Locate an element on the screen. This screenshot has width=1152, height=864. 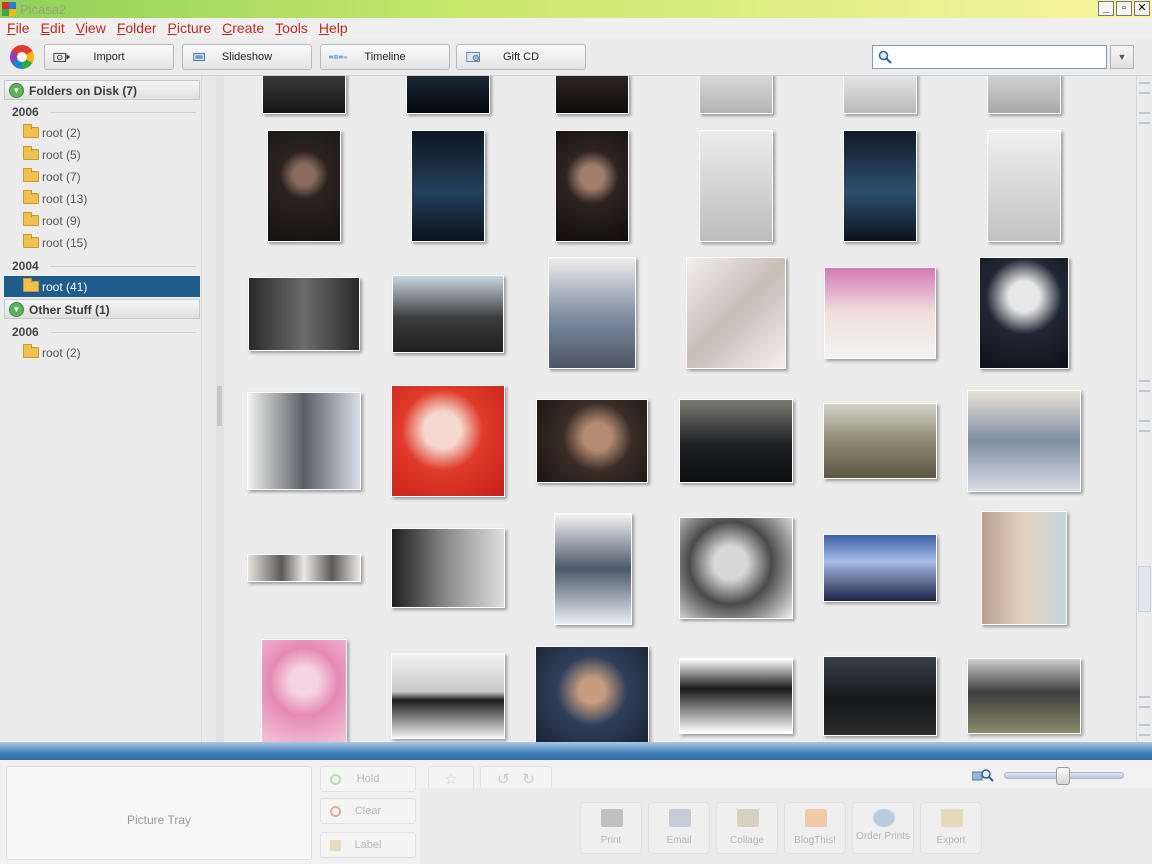
import-button: Import is located at coordinates (109, 57).